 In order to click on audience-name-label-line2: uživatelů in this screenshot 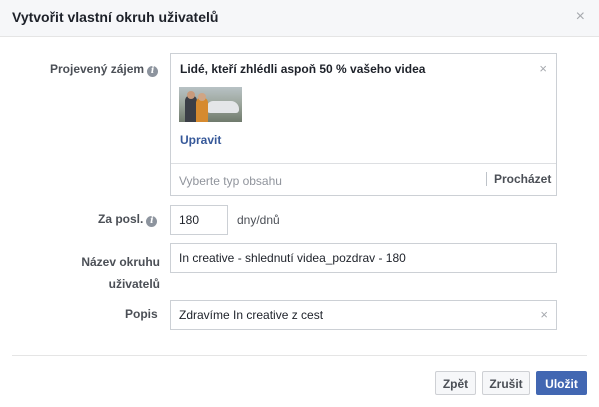, I will do `click(134, 284)`.